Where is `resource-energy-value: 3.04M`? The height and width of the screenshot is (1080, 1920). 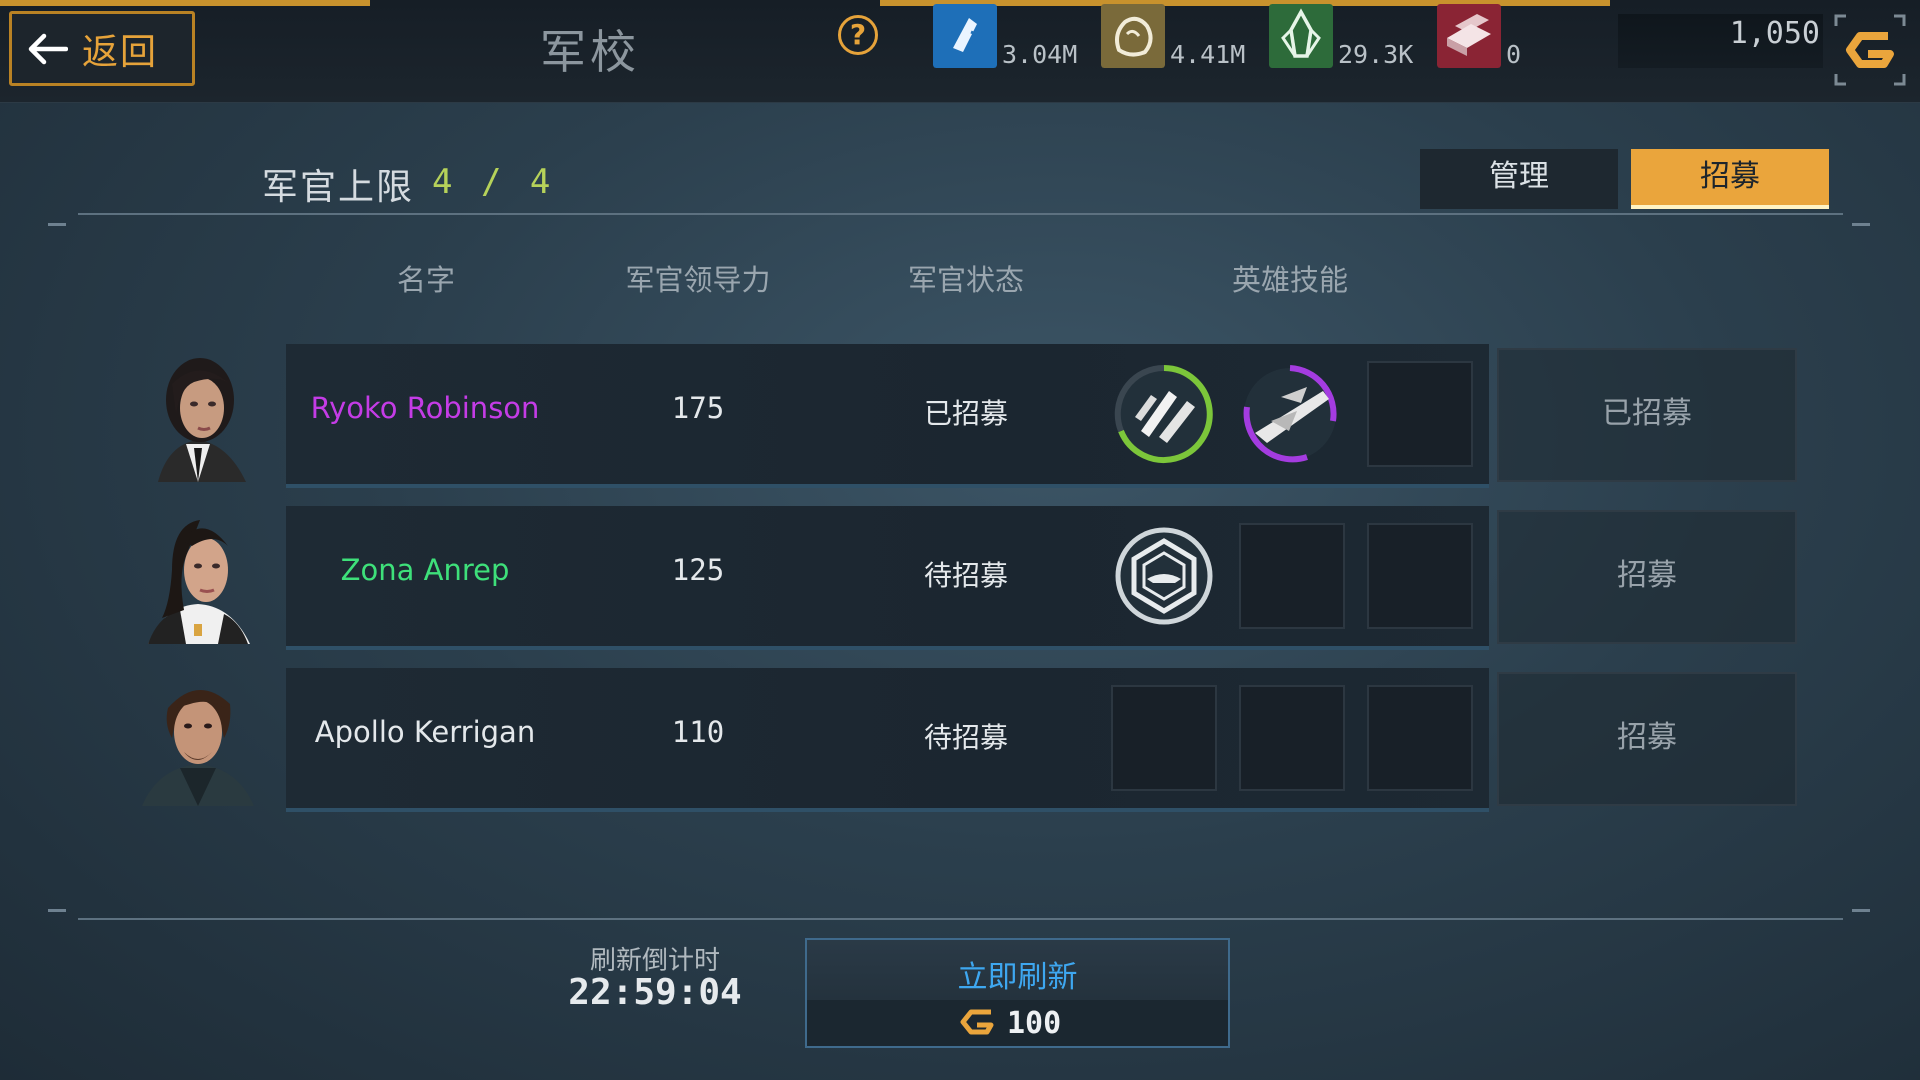
resource-energy-value: 3.04M is located at coordinates (1040, 54).